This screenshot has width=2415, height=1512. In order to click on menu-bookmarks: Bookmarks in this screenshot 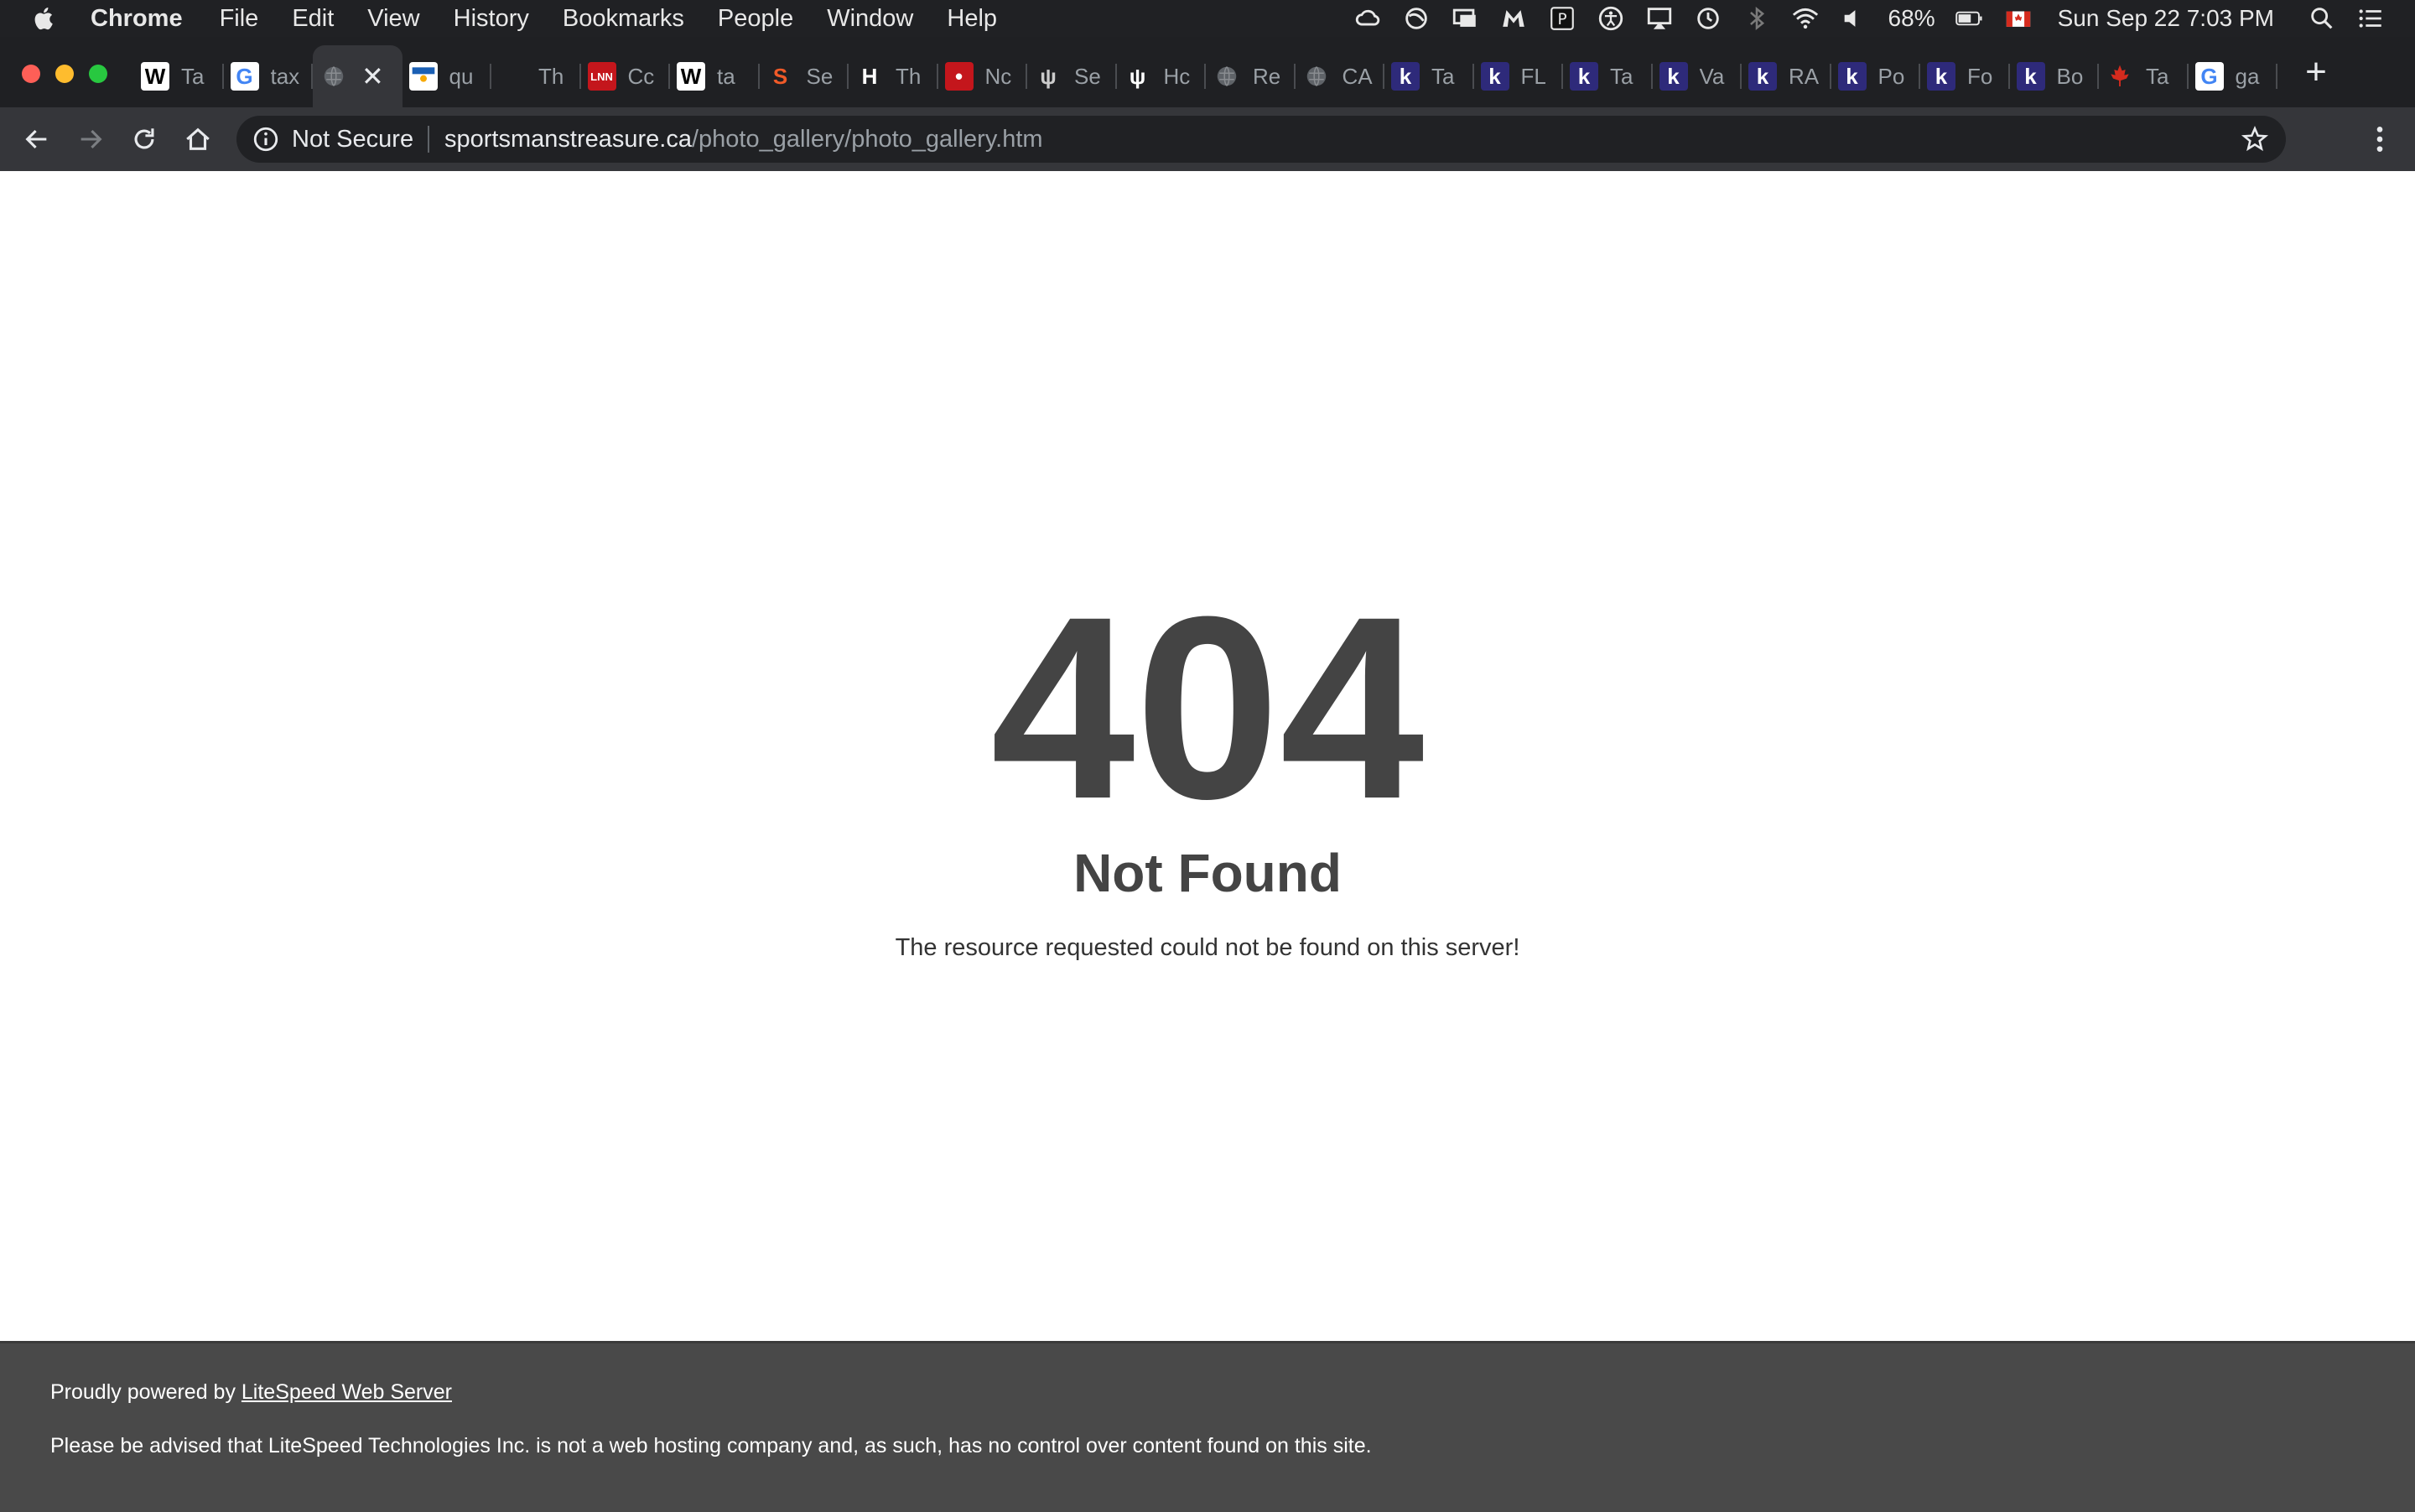, I will do `click(623, 19)`.